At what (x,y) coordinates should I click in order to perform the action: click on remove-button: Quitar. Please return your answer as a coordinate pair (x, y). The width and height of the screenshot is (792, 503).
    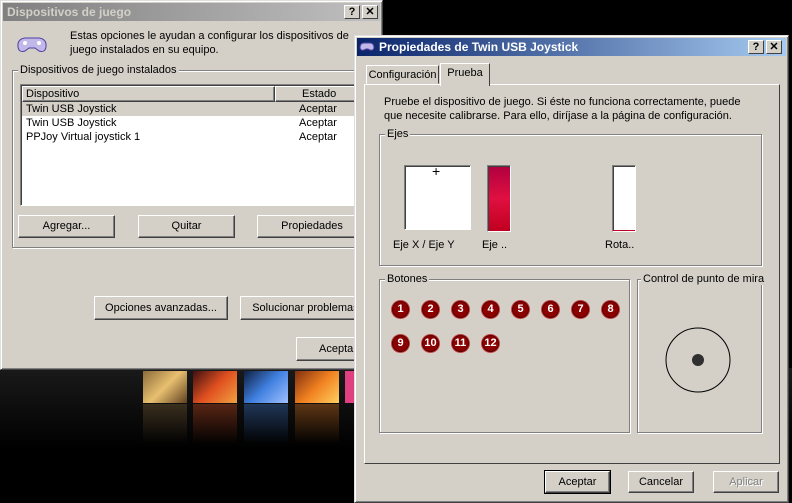
    Looking at the image, I should click on (186, 226).